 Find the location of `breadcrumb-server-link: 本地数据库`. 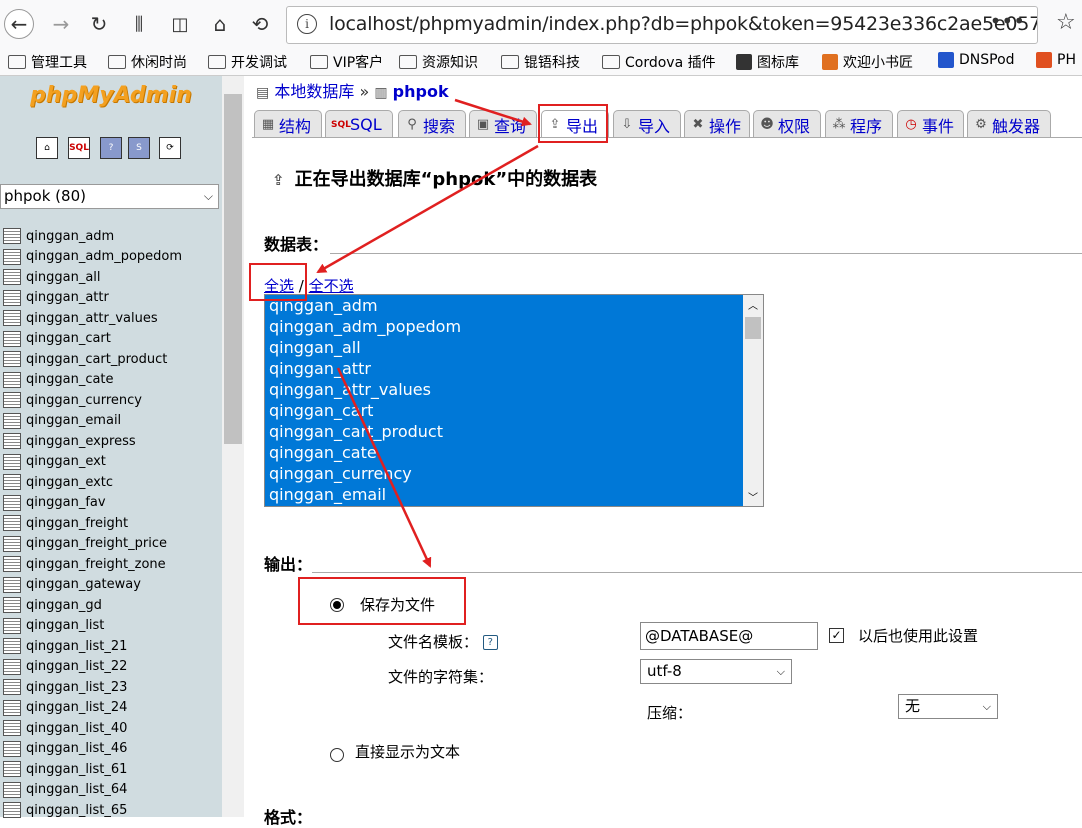

breadcrumb-server-link: 本地数据库 is located at coordinates (314, 91).